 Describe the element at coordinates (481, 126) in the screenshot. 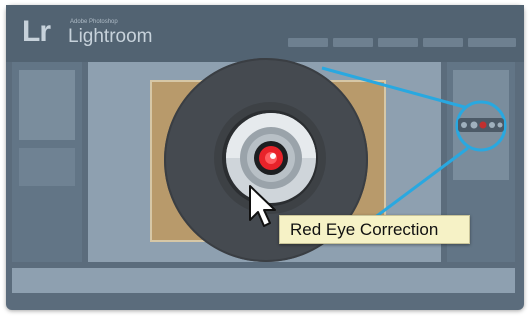

I see `tool-highlight` at that location.